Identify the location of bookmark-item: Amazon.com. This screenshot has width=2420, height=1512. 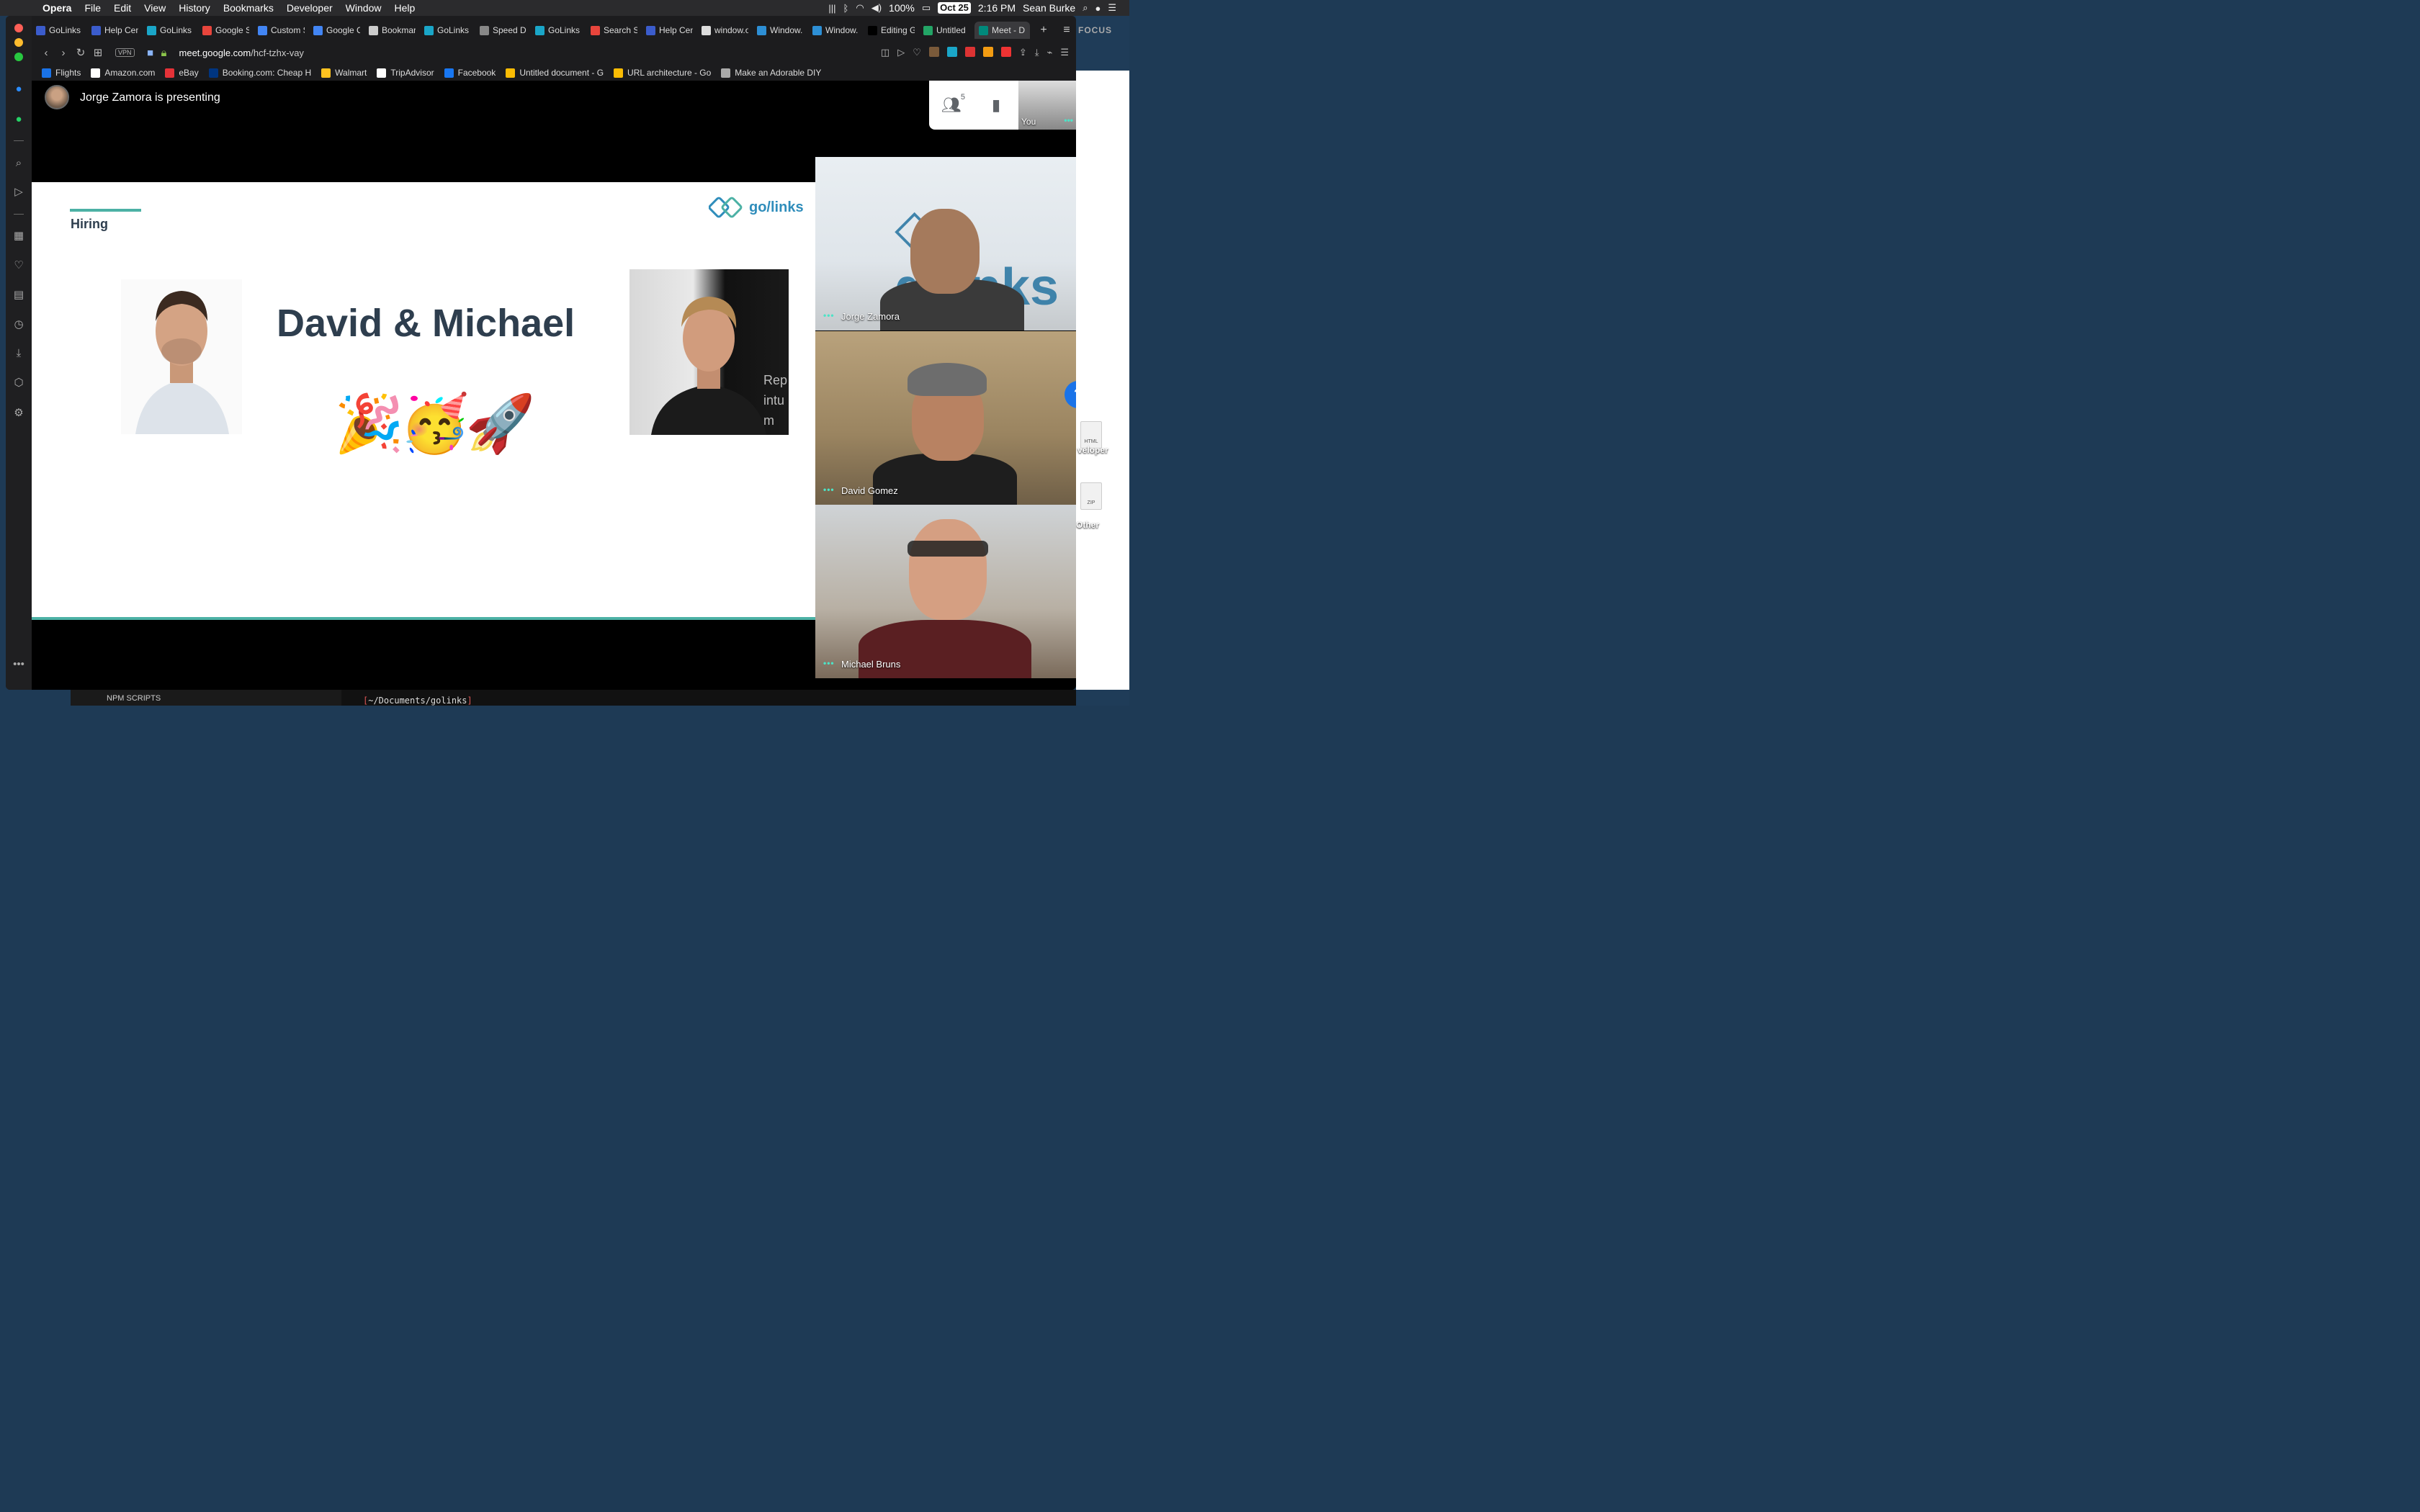
(123, 73).